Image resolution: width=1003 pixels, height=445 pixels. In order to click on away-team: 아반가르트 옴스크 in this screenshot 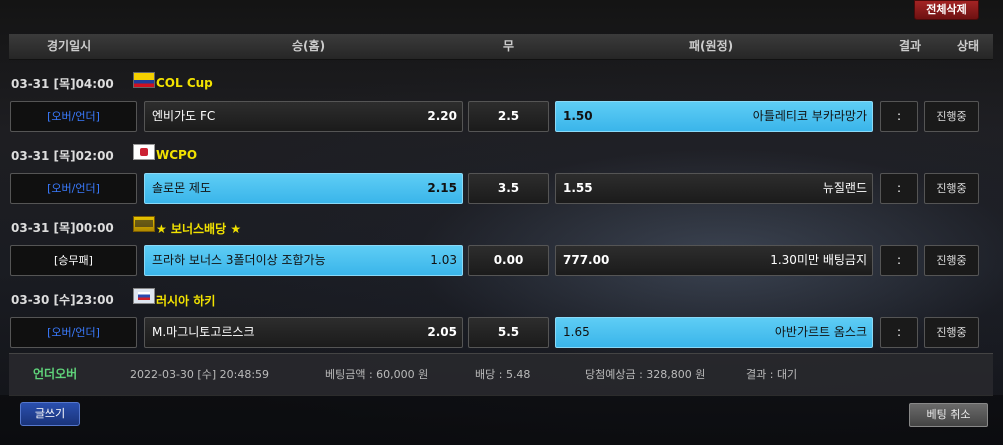, I will do `click(820, 332)`.